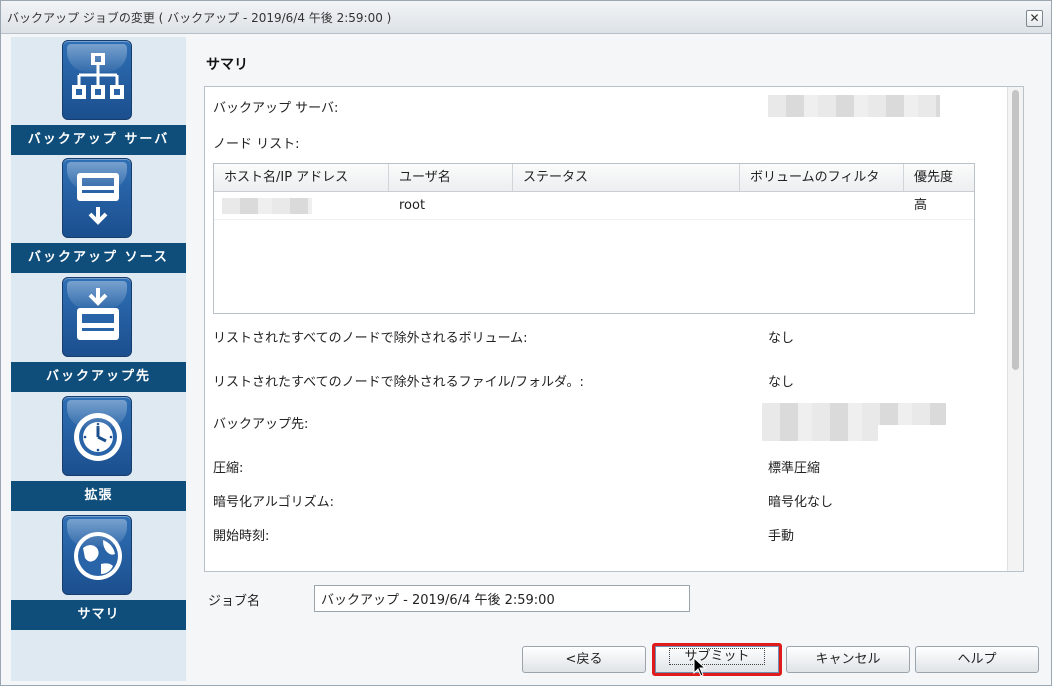 The height and width of the screenshot is (686, 1052). I want to click on host-value-redacted, so click(267, 206).